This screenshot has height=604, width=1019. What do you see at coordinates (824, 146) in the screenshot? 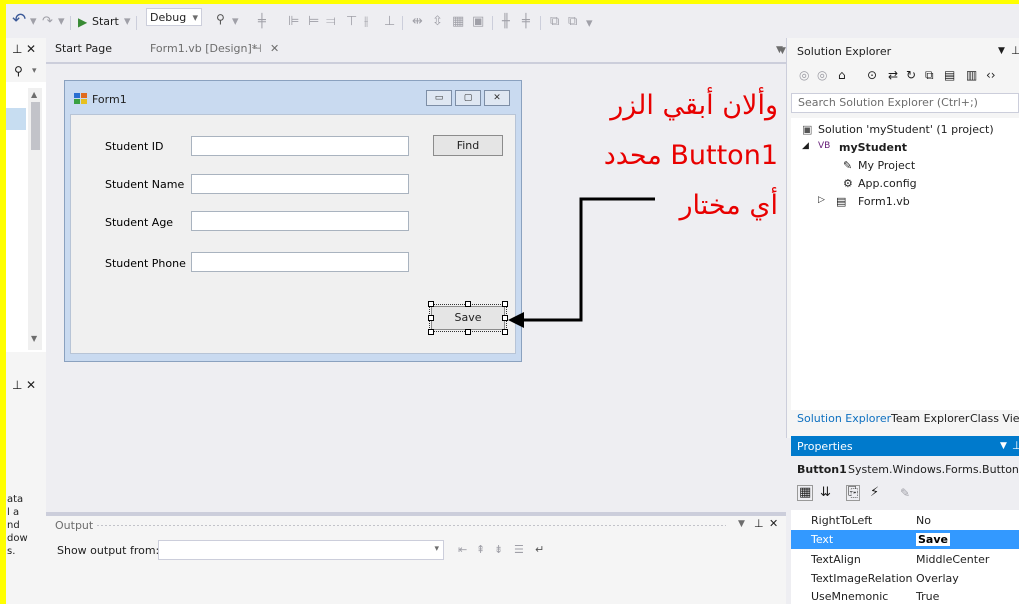
I see `vb-project-icon: VB` at bounding box center [824, 146].